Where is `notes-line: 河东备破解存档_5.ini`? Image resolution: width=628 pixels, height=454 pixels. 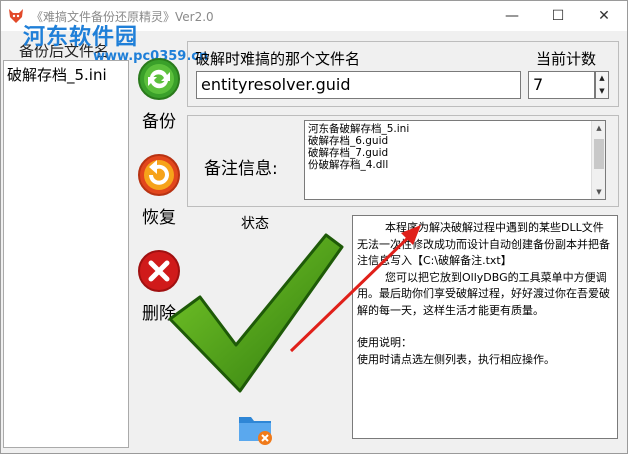 notes-line: 河东备破解存档_5.ini is located at coordinates (359, 129).